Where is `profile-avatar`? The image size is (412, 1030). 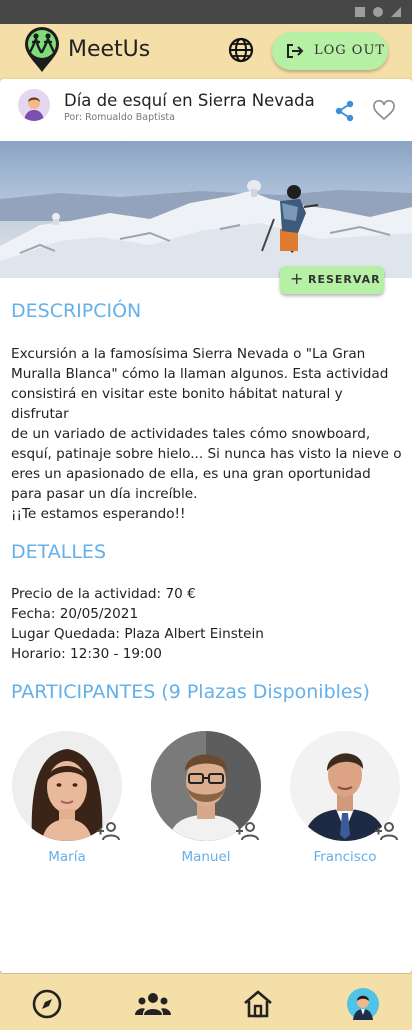 profile-avatar is located at coordinates (363, 1004).